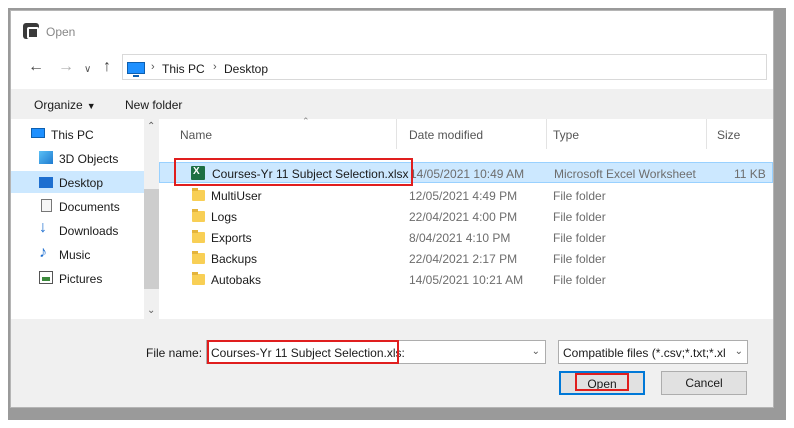 The height and width of the screenshot is (428, 794). I want to click on file-type-filter: Compatible files (*.csv;*.txt;*.xl ⌄, so click(653, 352).